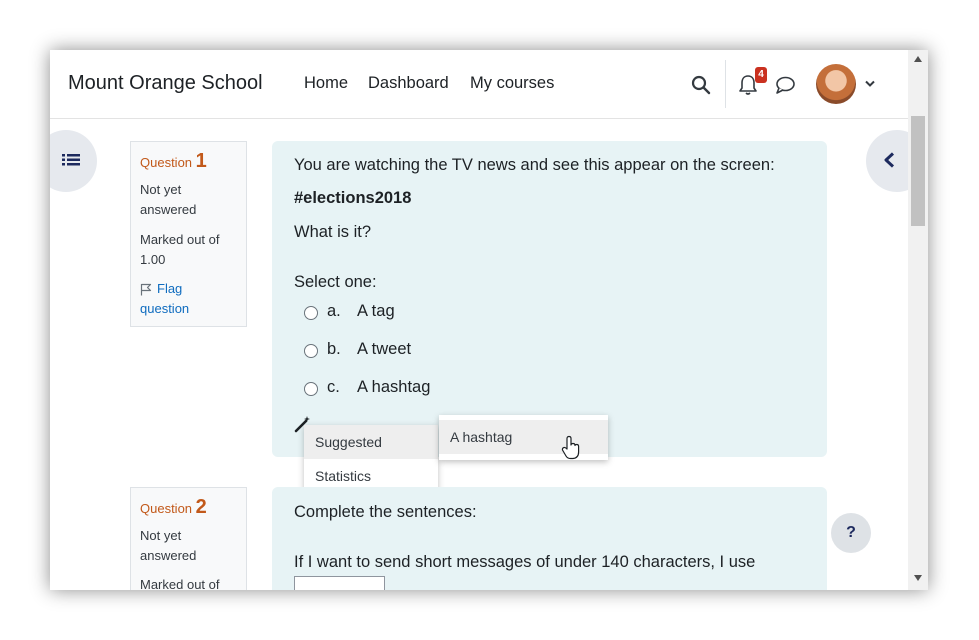 The image size is (979, 640). What do you see at coordinates (918, 578) in the screenshot?
I see `scroll-down-arrow-icon` at bounding box center [918, 578].